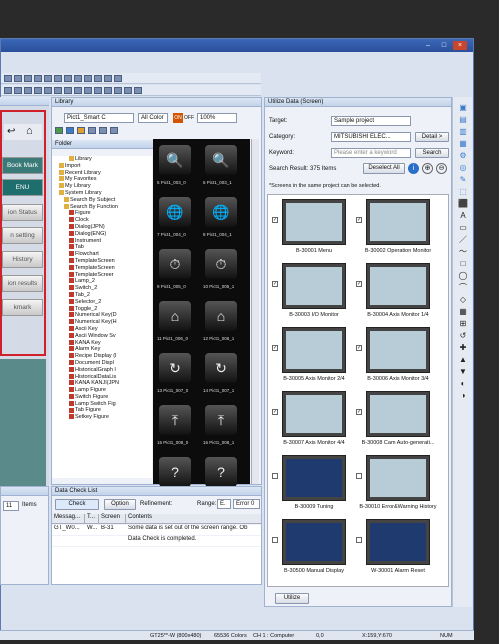  I want to click on tree-item: KANA Key, so click(102, 343).